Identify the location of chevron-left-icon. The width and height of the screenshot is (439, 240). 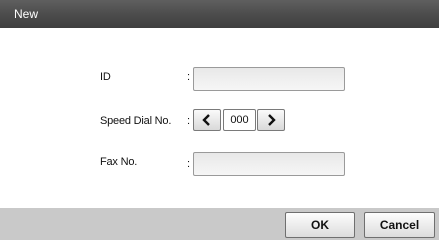
(207, 120).